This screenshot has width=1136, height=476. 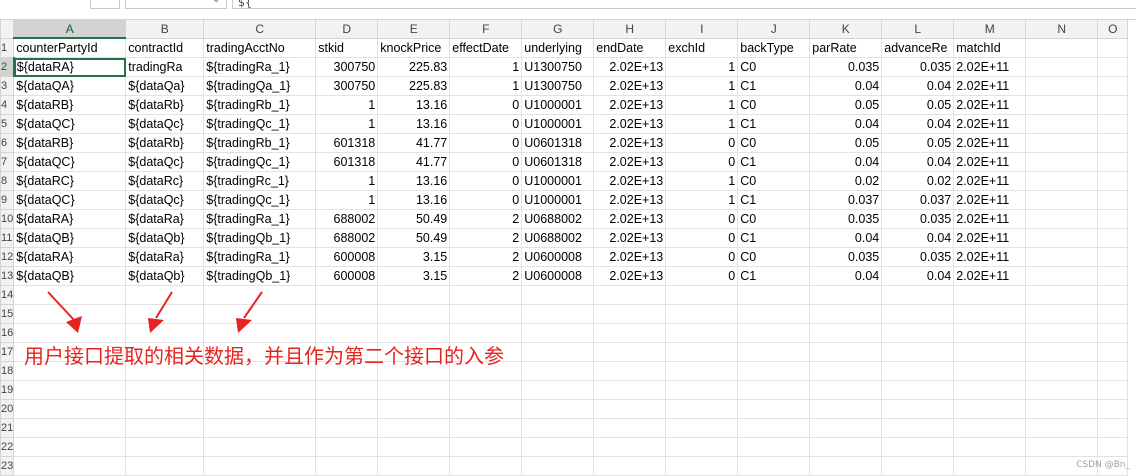 I want to click on annotation-arrows, so click(x=155, y=312).